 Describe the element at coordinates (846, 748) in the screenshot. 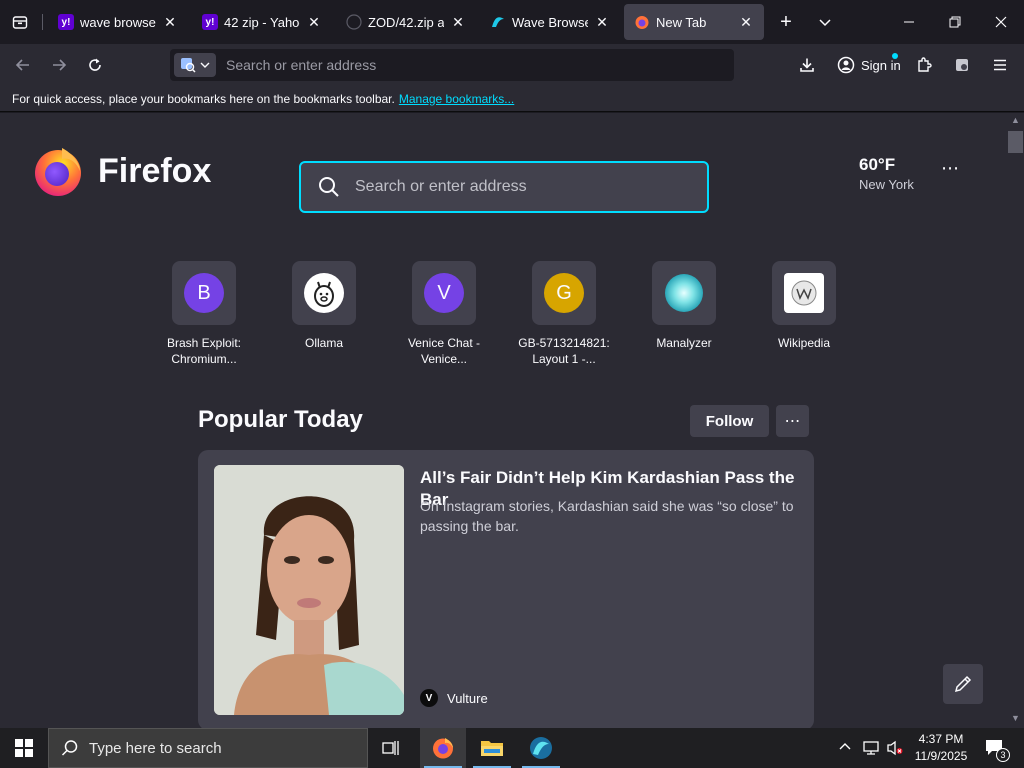

I see `show-hidden-icons-button` at that location.